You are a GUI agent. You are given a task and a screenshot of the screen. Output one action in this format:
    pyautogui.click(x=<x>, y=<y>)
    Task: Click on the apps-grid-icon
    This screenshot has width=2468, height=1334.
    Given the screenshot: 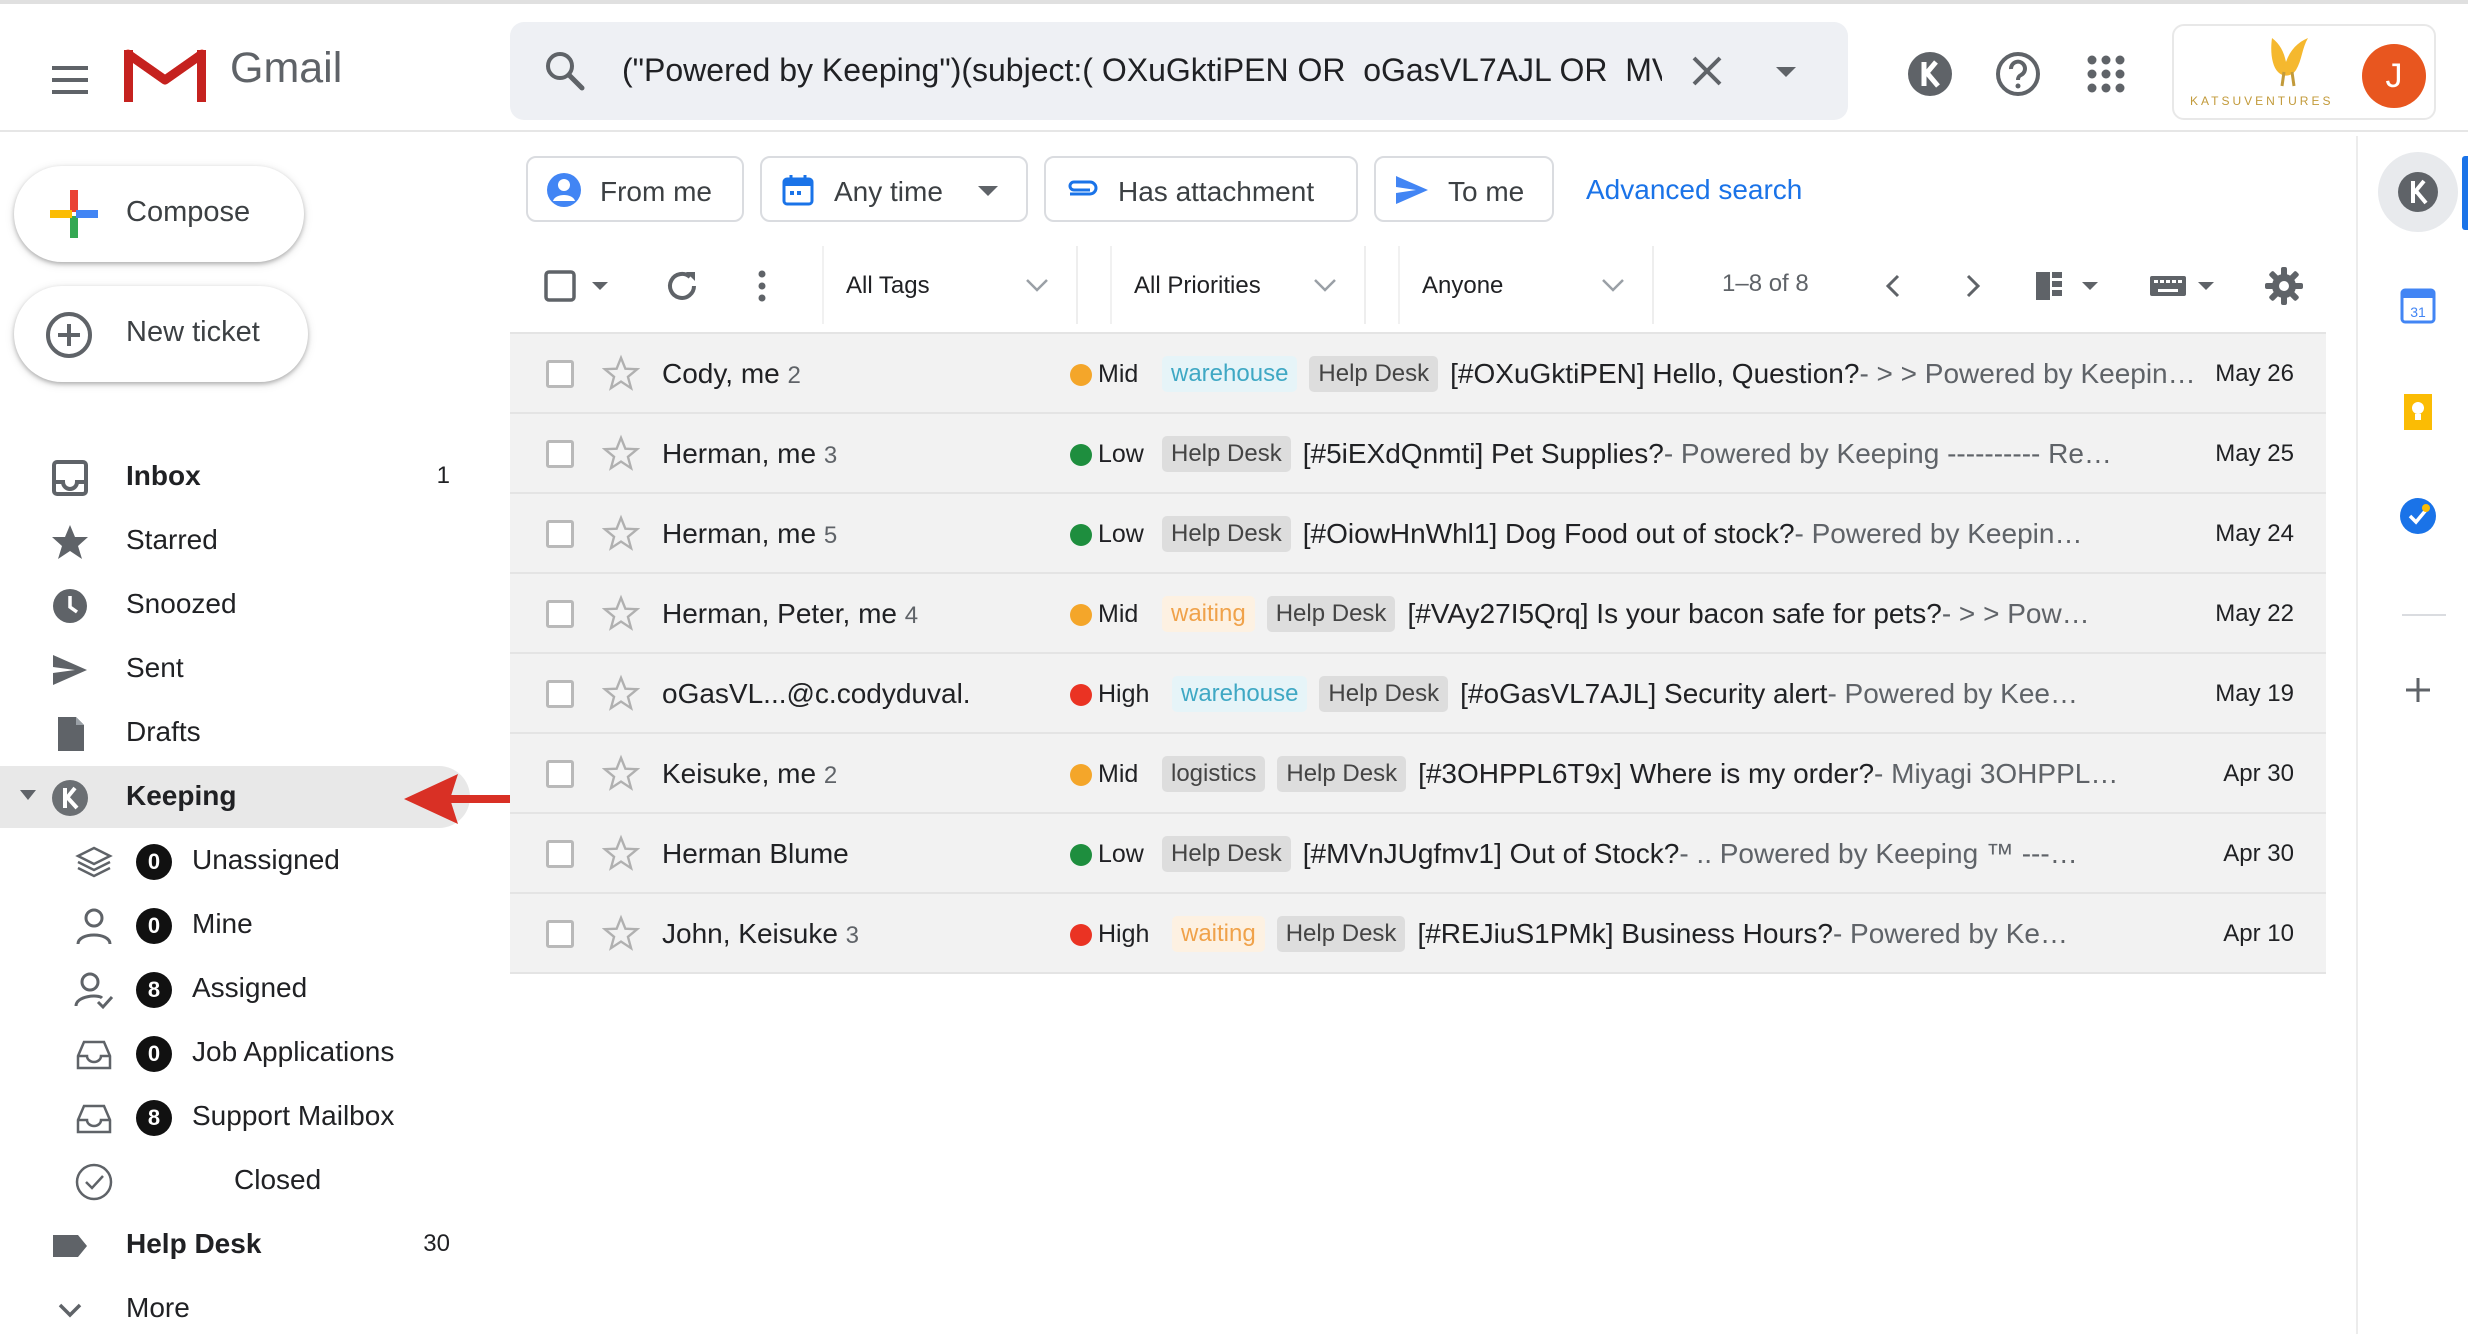 What is the action you would take?
    pyautogui.click(x=2106, y=74)
    